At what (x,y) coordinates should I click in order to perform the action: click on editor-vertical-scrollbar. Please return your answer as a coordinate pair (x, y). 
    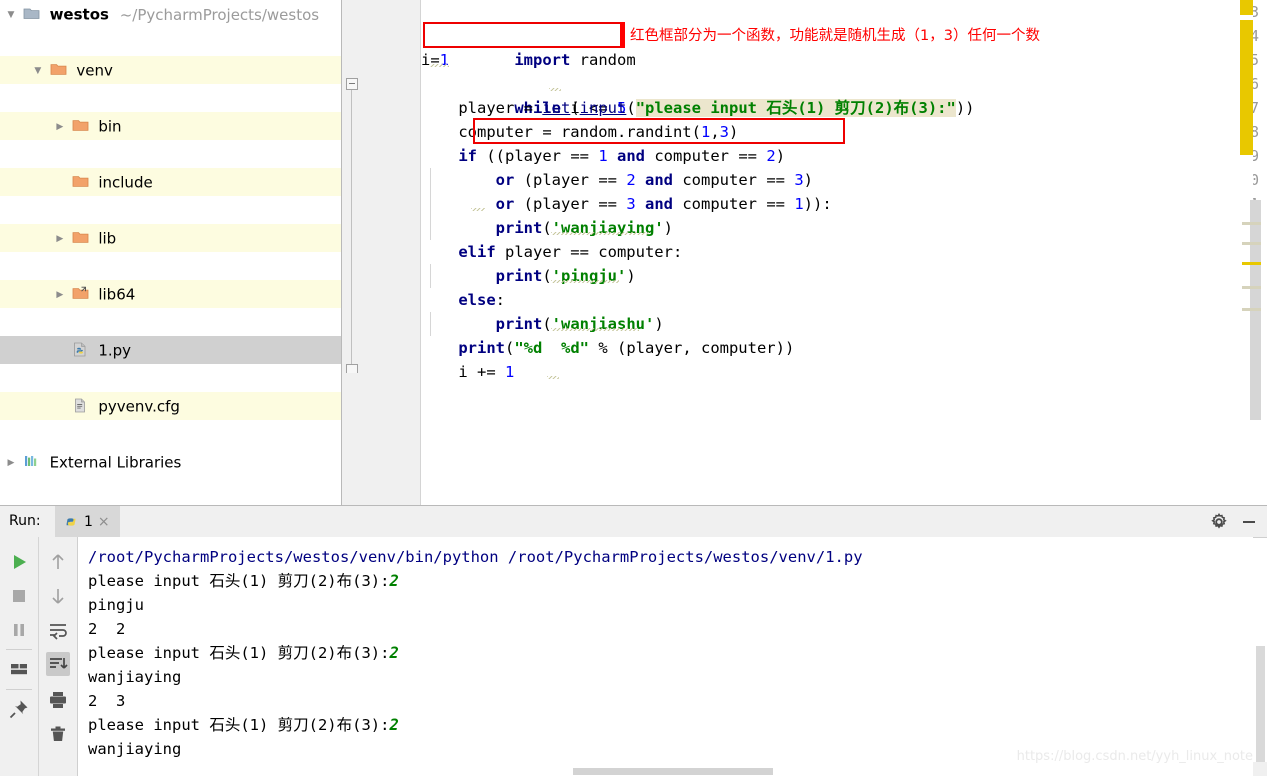
    Looking at the image, I should click on (1251, 352).